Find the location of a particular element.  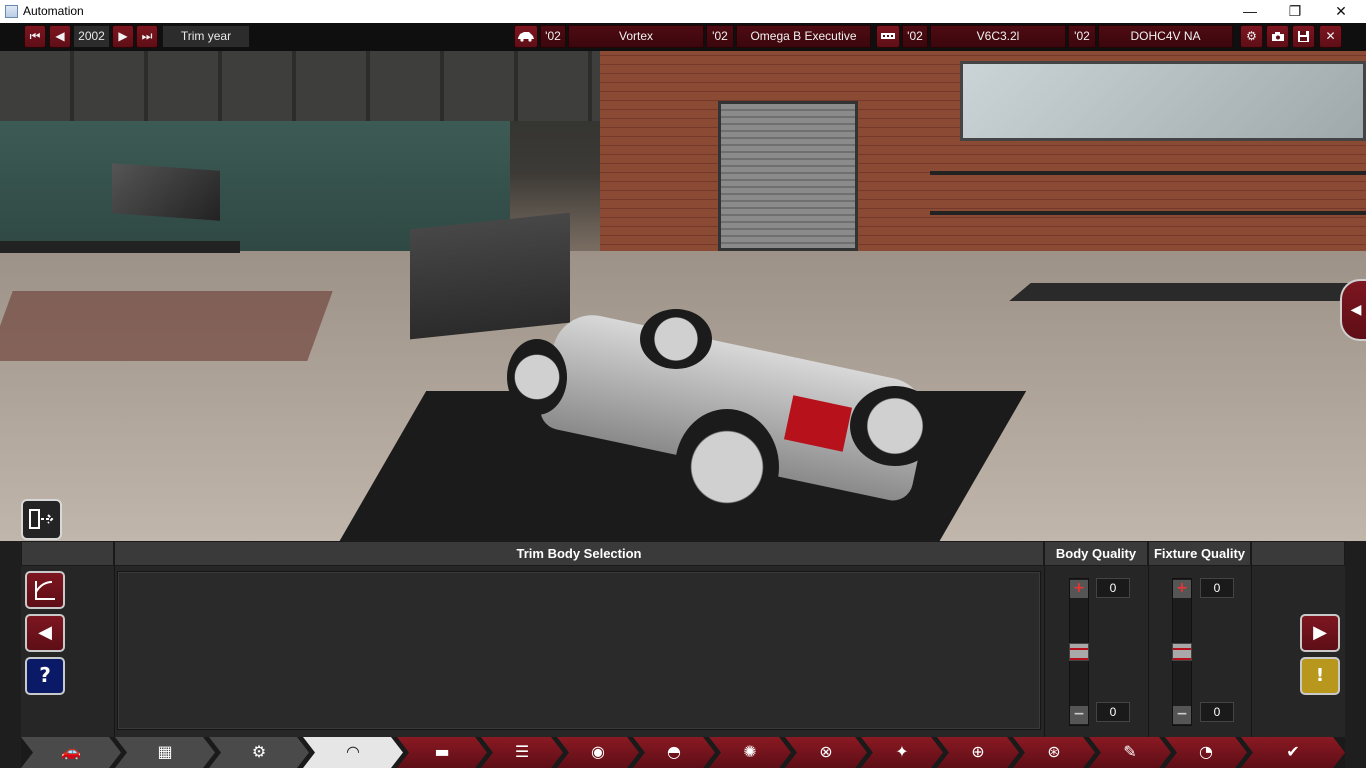

curve-tool-button is located at coordinates (45, 590).